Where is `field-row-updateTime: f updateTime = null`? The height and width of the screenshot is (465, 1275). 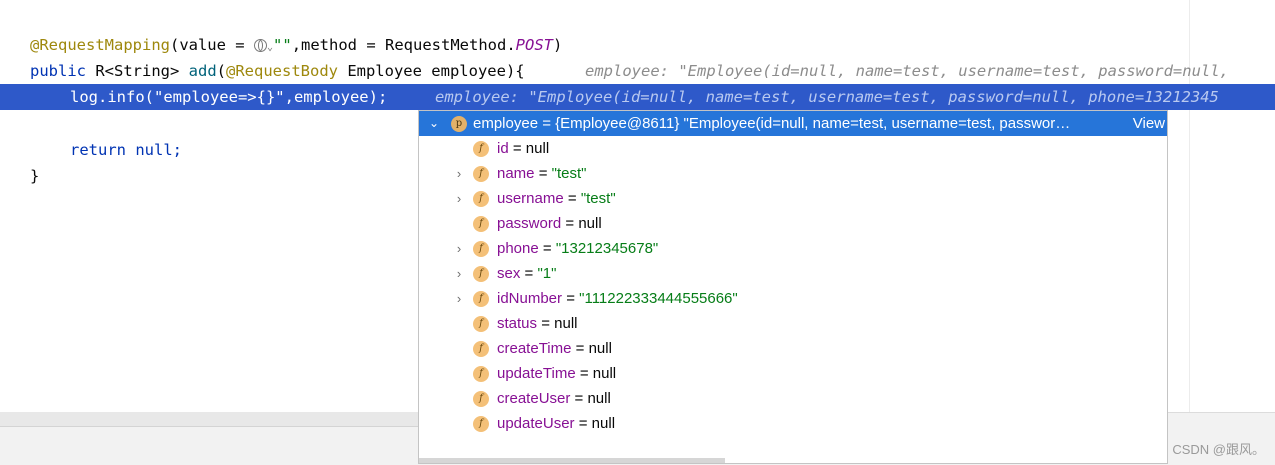
field-row-updateTime: f updateTime = null is located at coordinates (793, 373).